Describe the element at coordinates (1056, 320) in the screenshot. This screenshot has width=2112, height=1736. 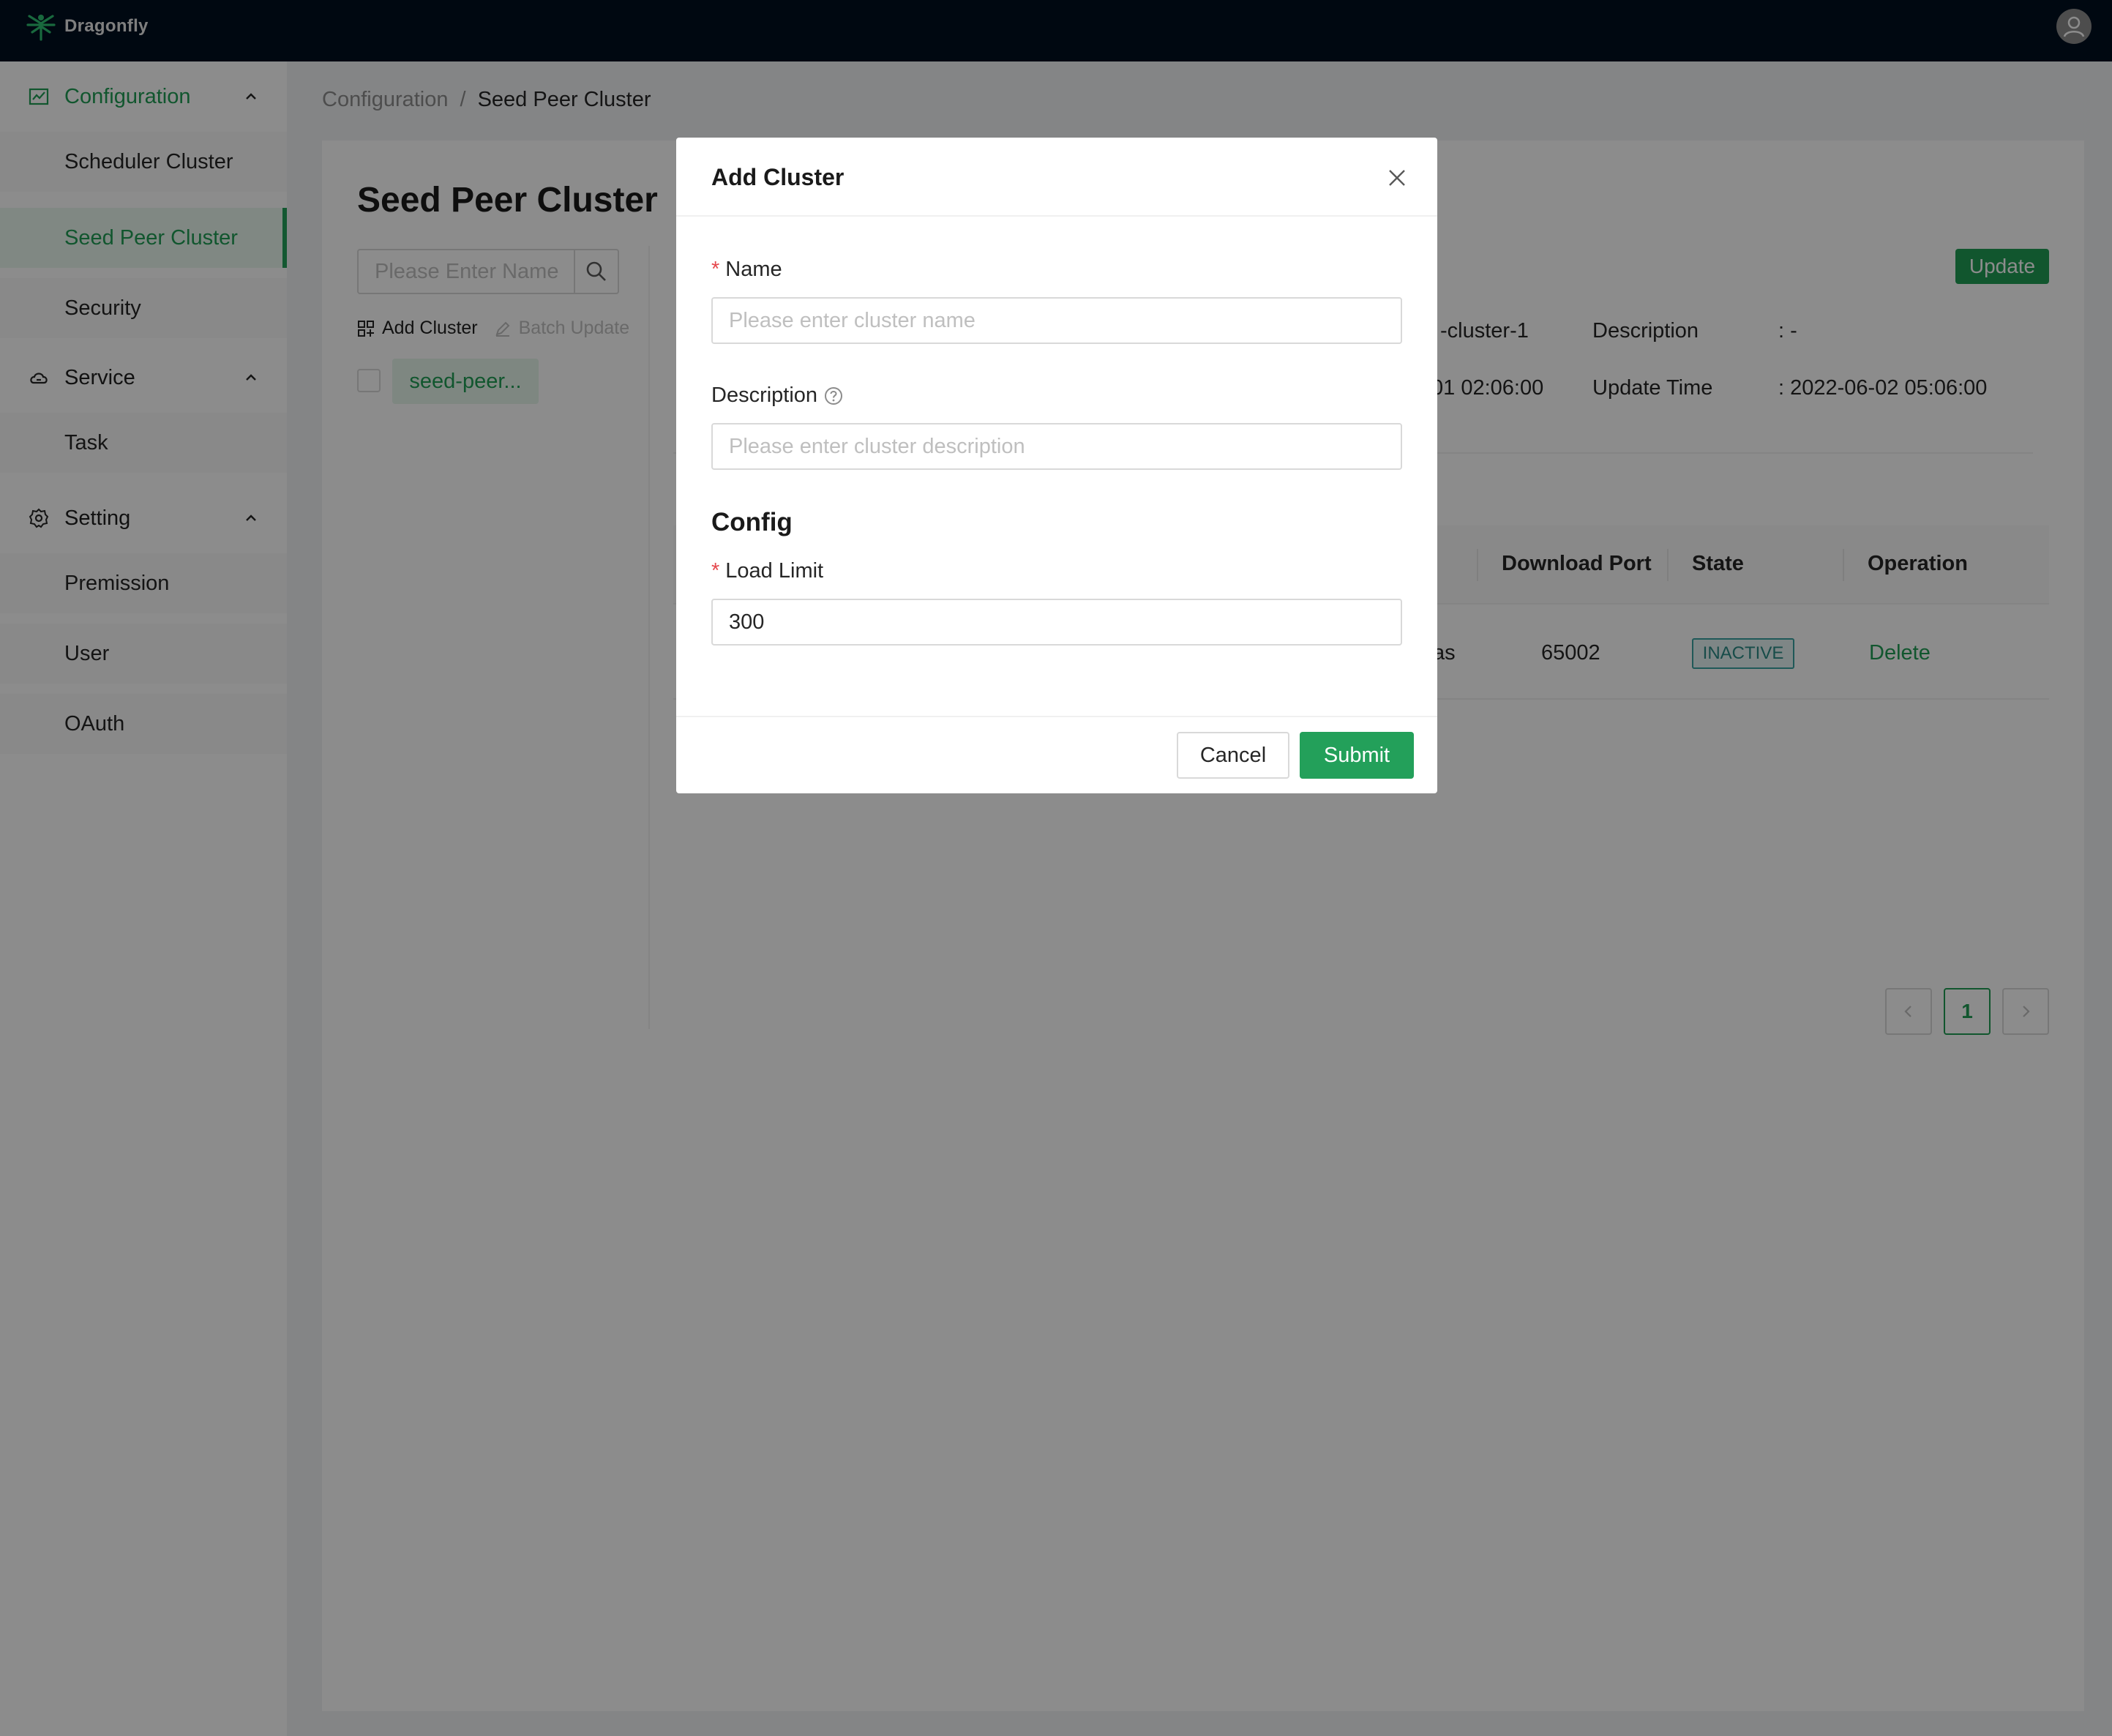
I see `cluster-name-input` at that location.